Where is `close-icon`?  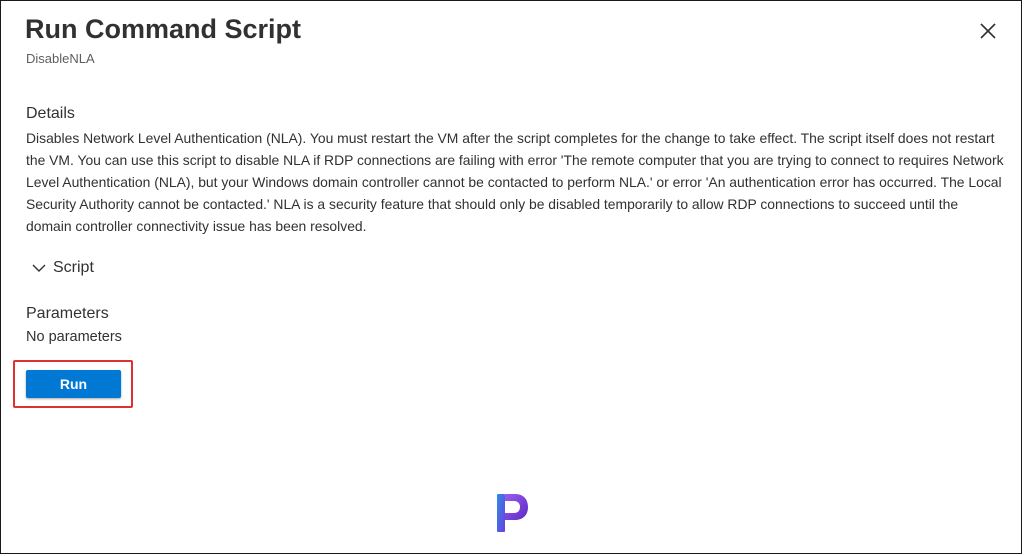
close-icon is located at coordinates (988, 31).